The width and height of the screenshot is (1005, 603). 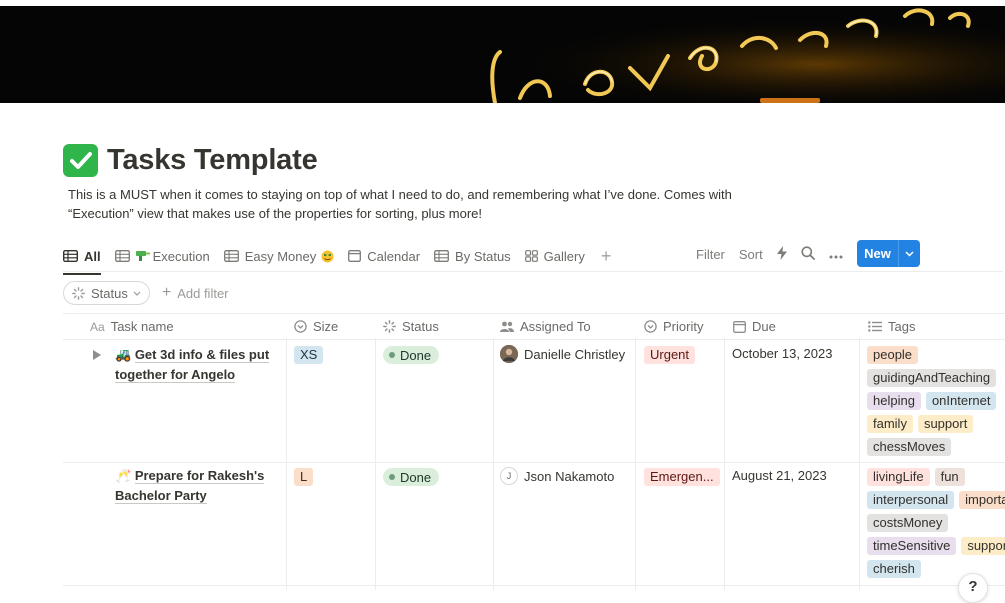 What do you see at coordinates (533, 271) in the screenshot?
I see `tab-divider` at bounding box center [533, 271].